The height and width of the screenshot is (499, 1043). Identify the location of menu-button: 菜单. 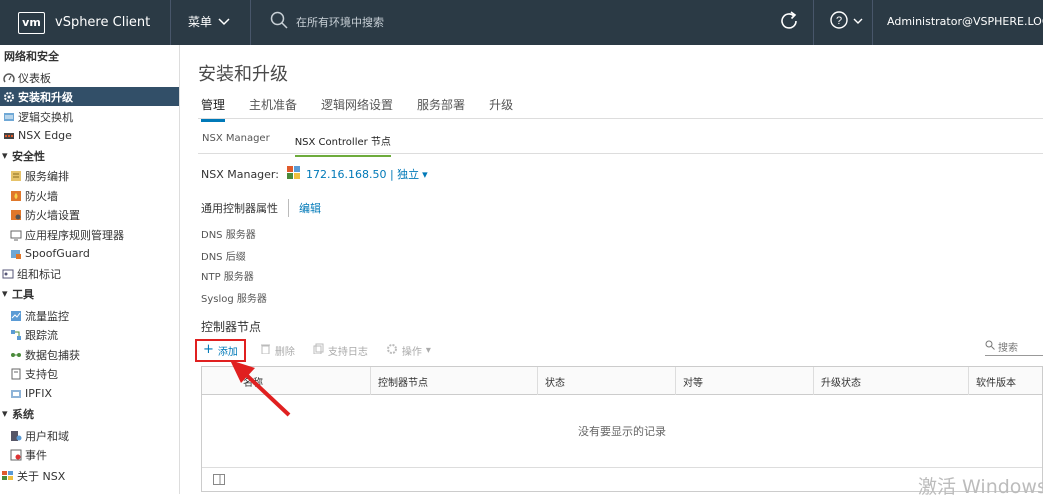
(209, 21).